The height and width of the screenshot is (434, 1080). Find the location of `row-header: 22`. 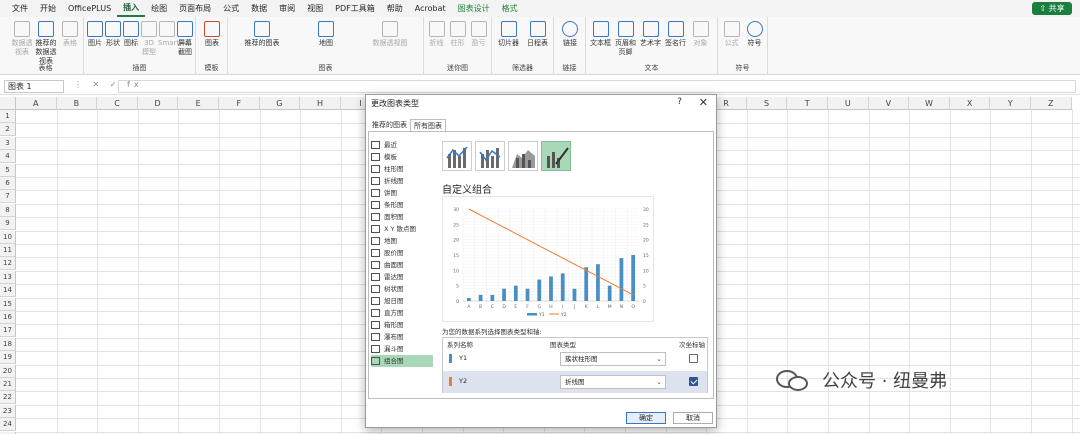

row-header: 22 is located at coordinates (8, 398).